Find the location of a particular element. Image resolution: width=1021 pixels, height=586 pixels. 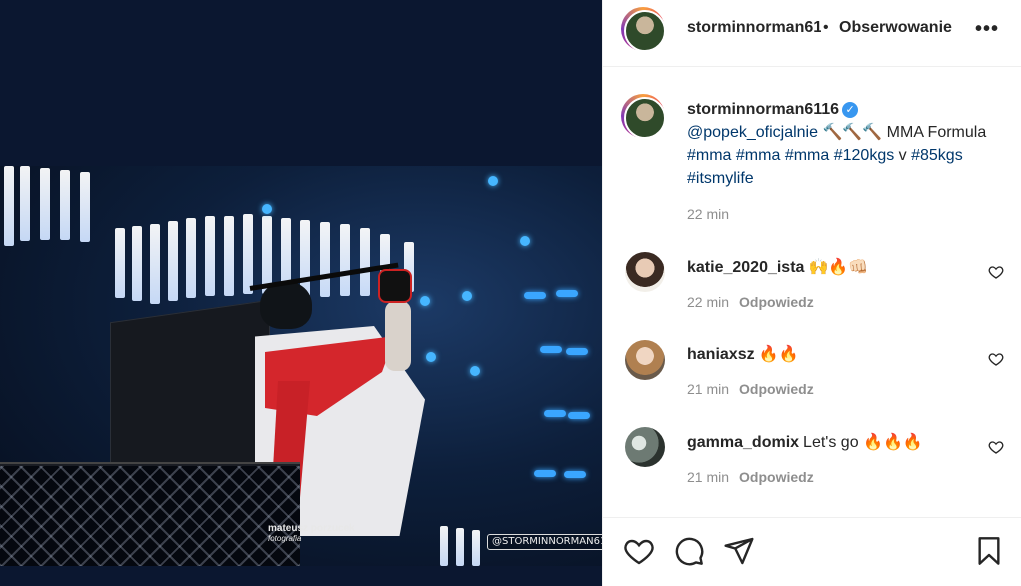

caption-emoji: 🔨🔨🔨 is located at coordinates (852, 132).